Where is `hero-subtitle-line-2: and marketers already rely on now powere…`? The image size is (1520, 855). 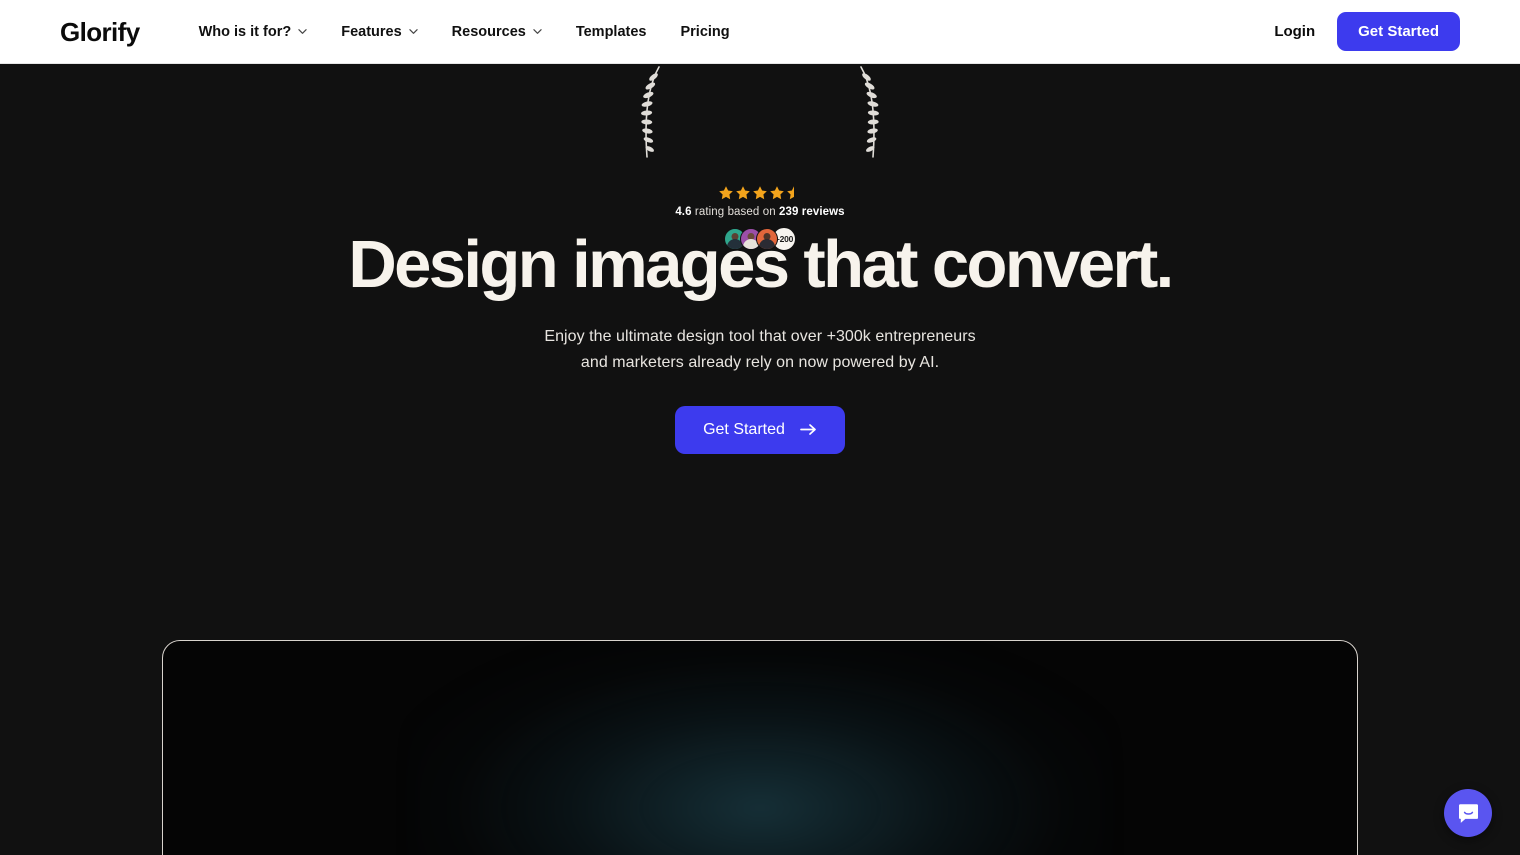
hero-subtitle-line-2: and marketers already rely on now powere… is located at coordinates (760, 362).